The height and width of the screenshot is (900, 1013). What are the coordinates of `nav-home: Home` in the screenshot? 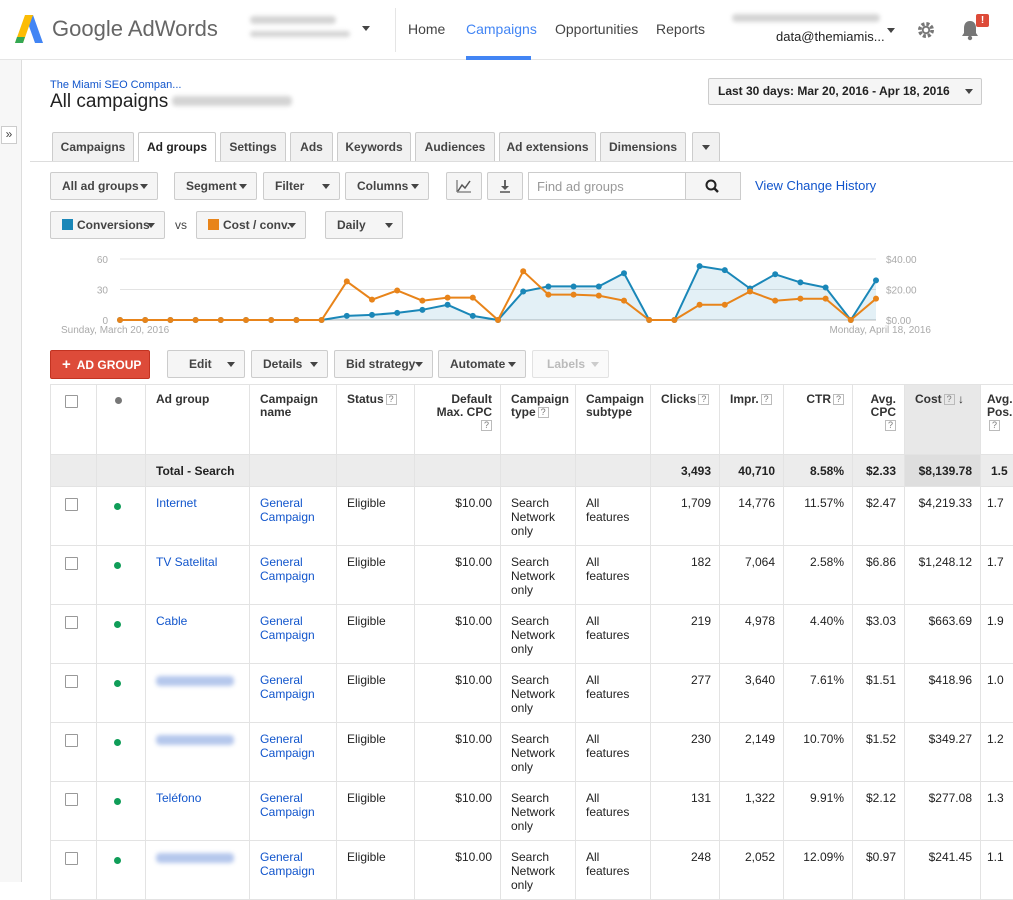 It's located at (426, 29).